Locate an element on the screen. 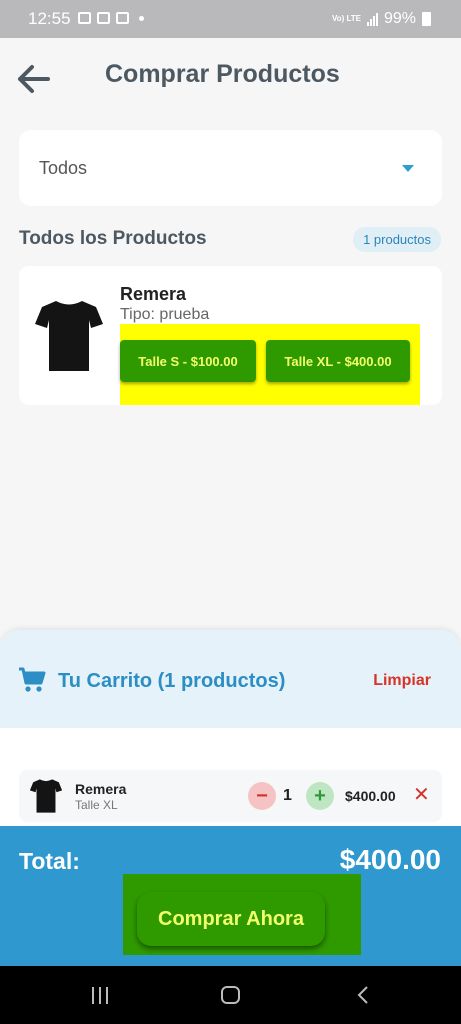 The height and width of the screenshot is (1024, 461). status-bar: 12:55 Vo) LTE 99% is located at coordinates (230, 19).